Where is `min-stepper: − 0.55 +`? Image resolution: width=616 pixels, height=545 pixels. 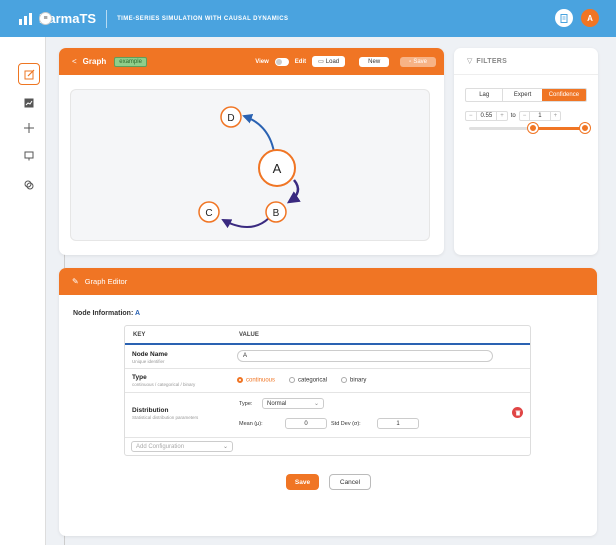
min-stepper: − 0.55 + is located at coordinates (486, 116).